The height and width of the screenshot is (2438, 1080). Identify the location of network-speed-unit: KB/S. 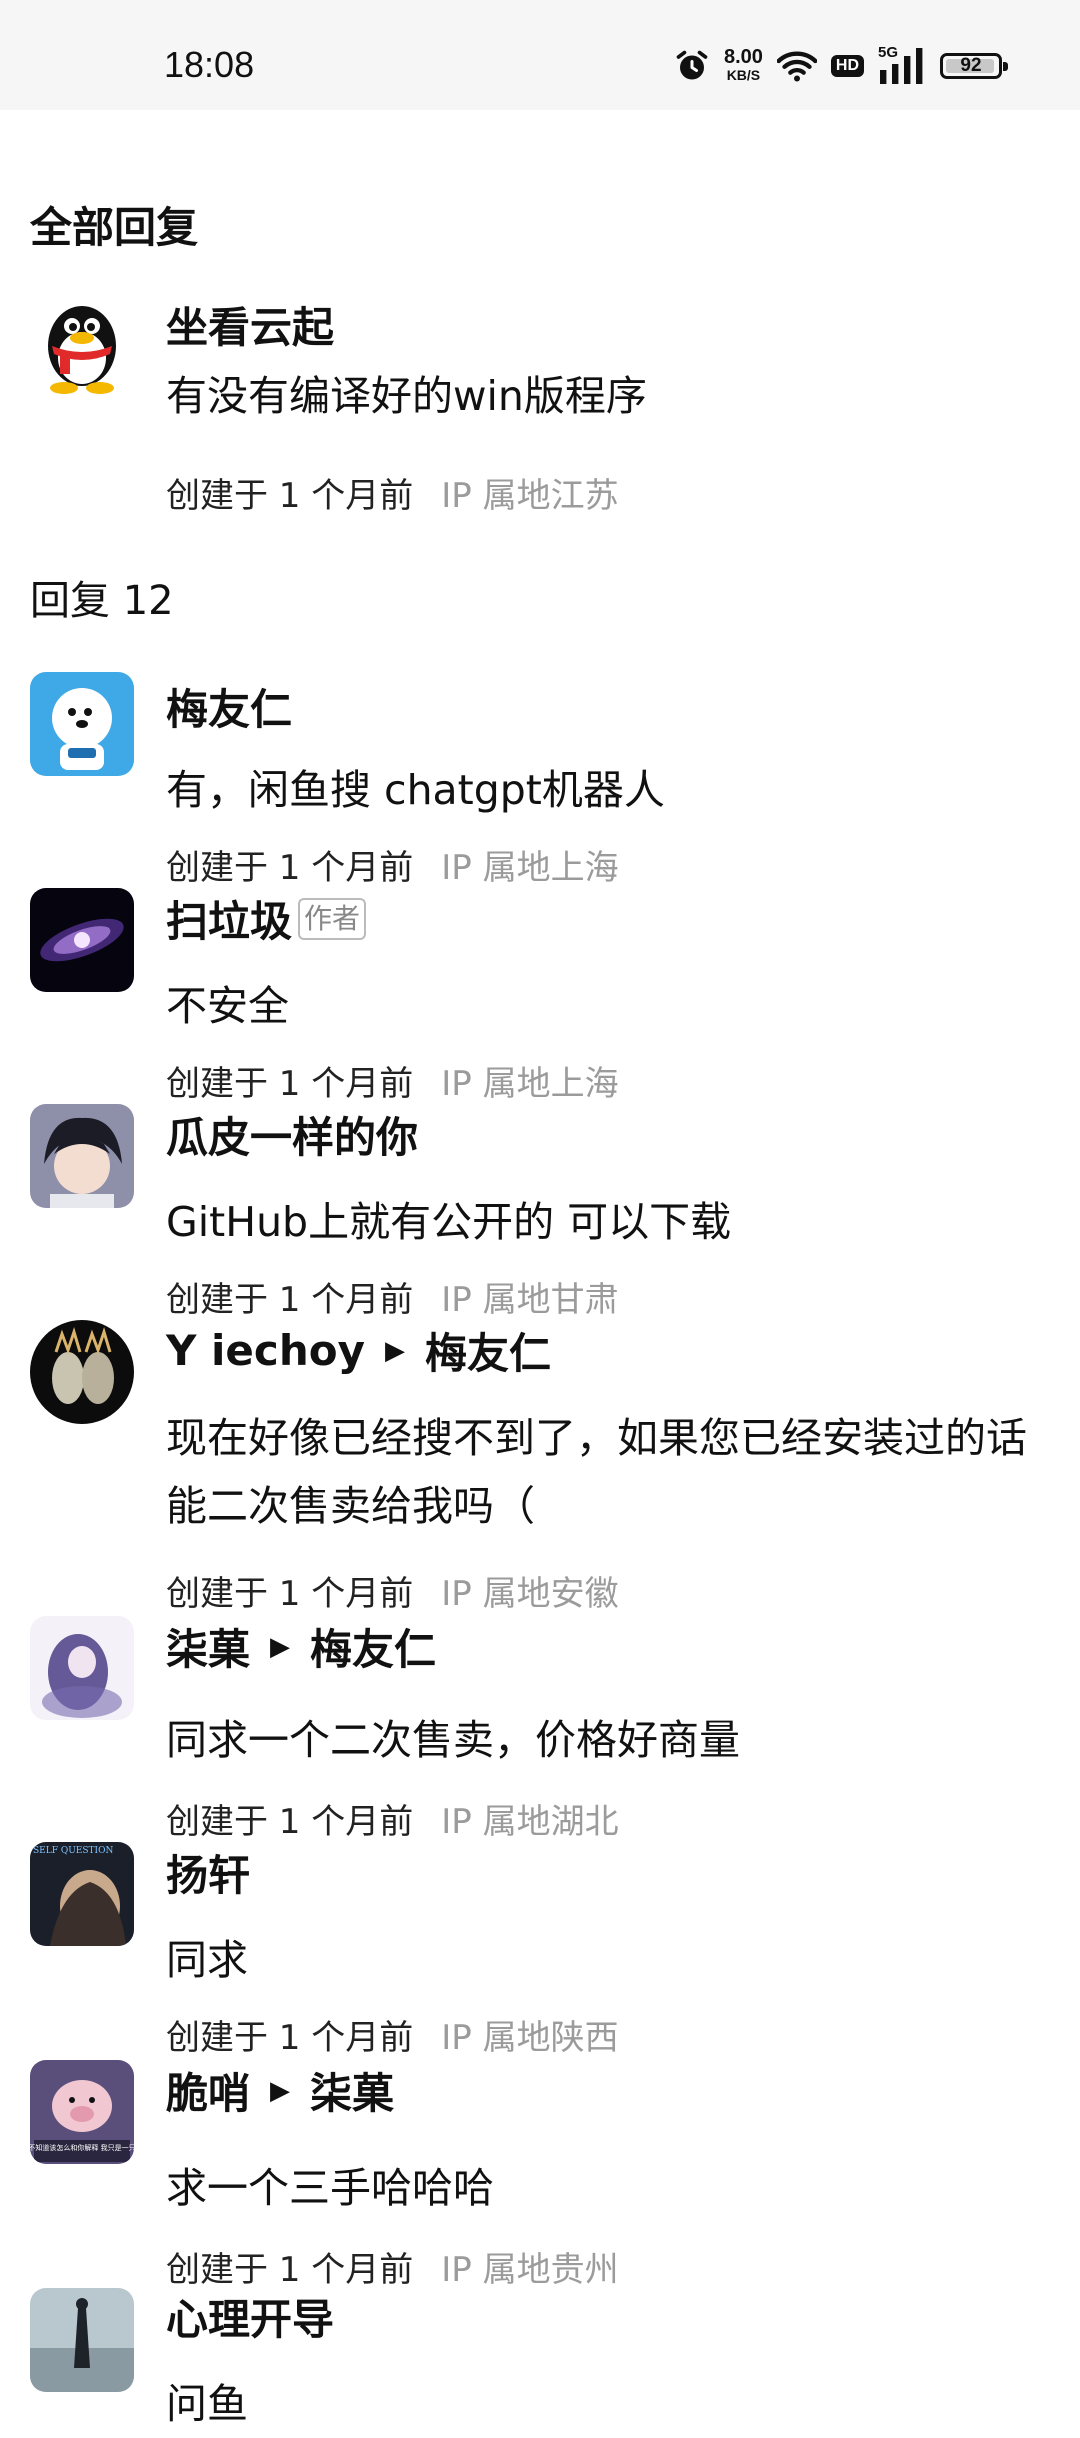
(743, 75).